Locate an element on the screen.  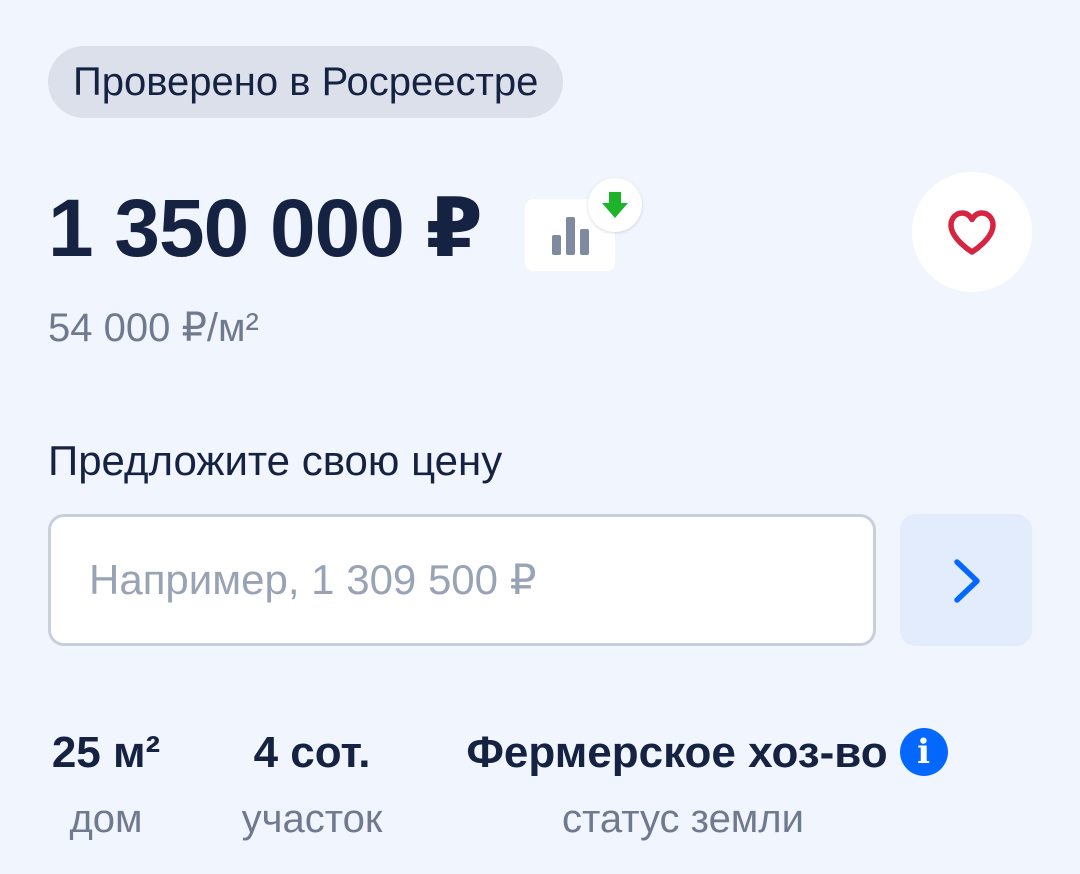
favorite-button is located at coordinates (972, 232).